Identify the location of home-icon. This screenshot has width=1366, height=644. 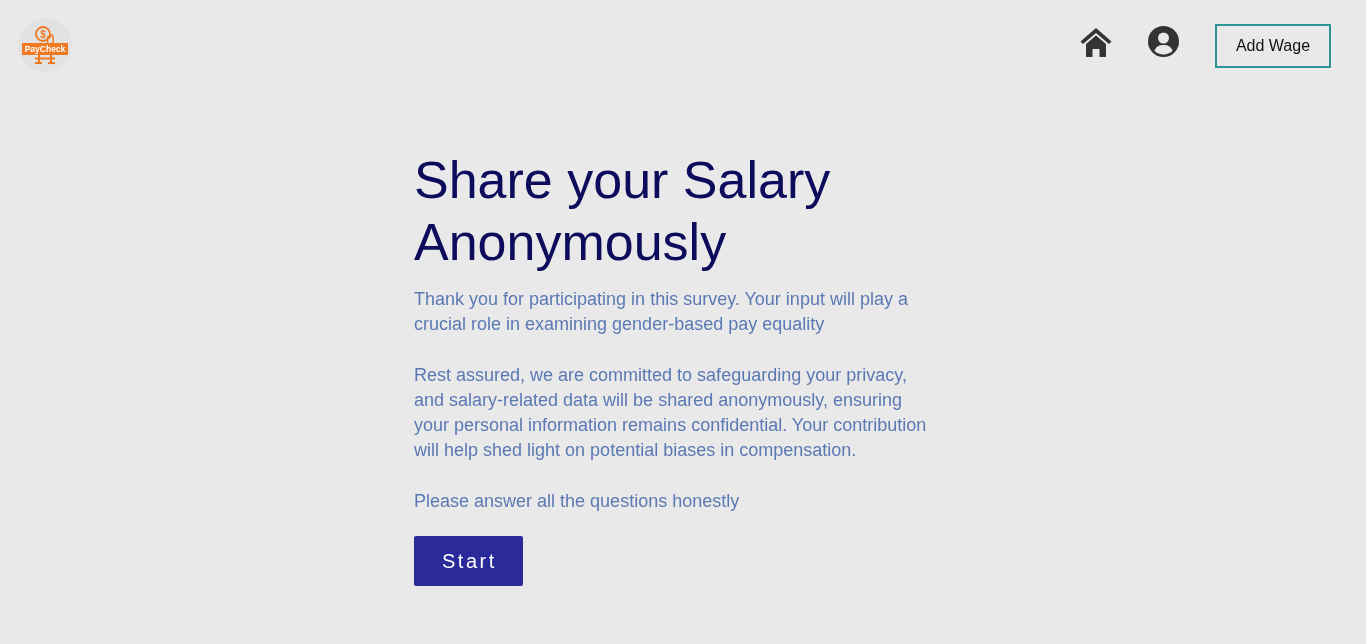
(1096, 42).